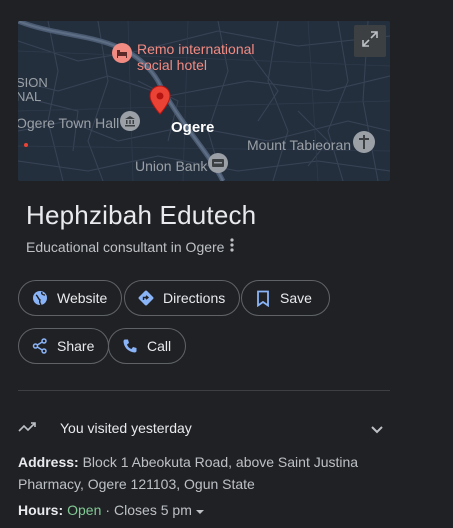  What do you see at coordinates (192, 128) in the screenshot?
I see `town-label: Ogere` at bounding box center [192, 128].